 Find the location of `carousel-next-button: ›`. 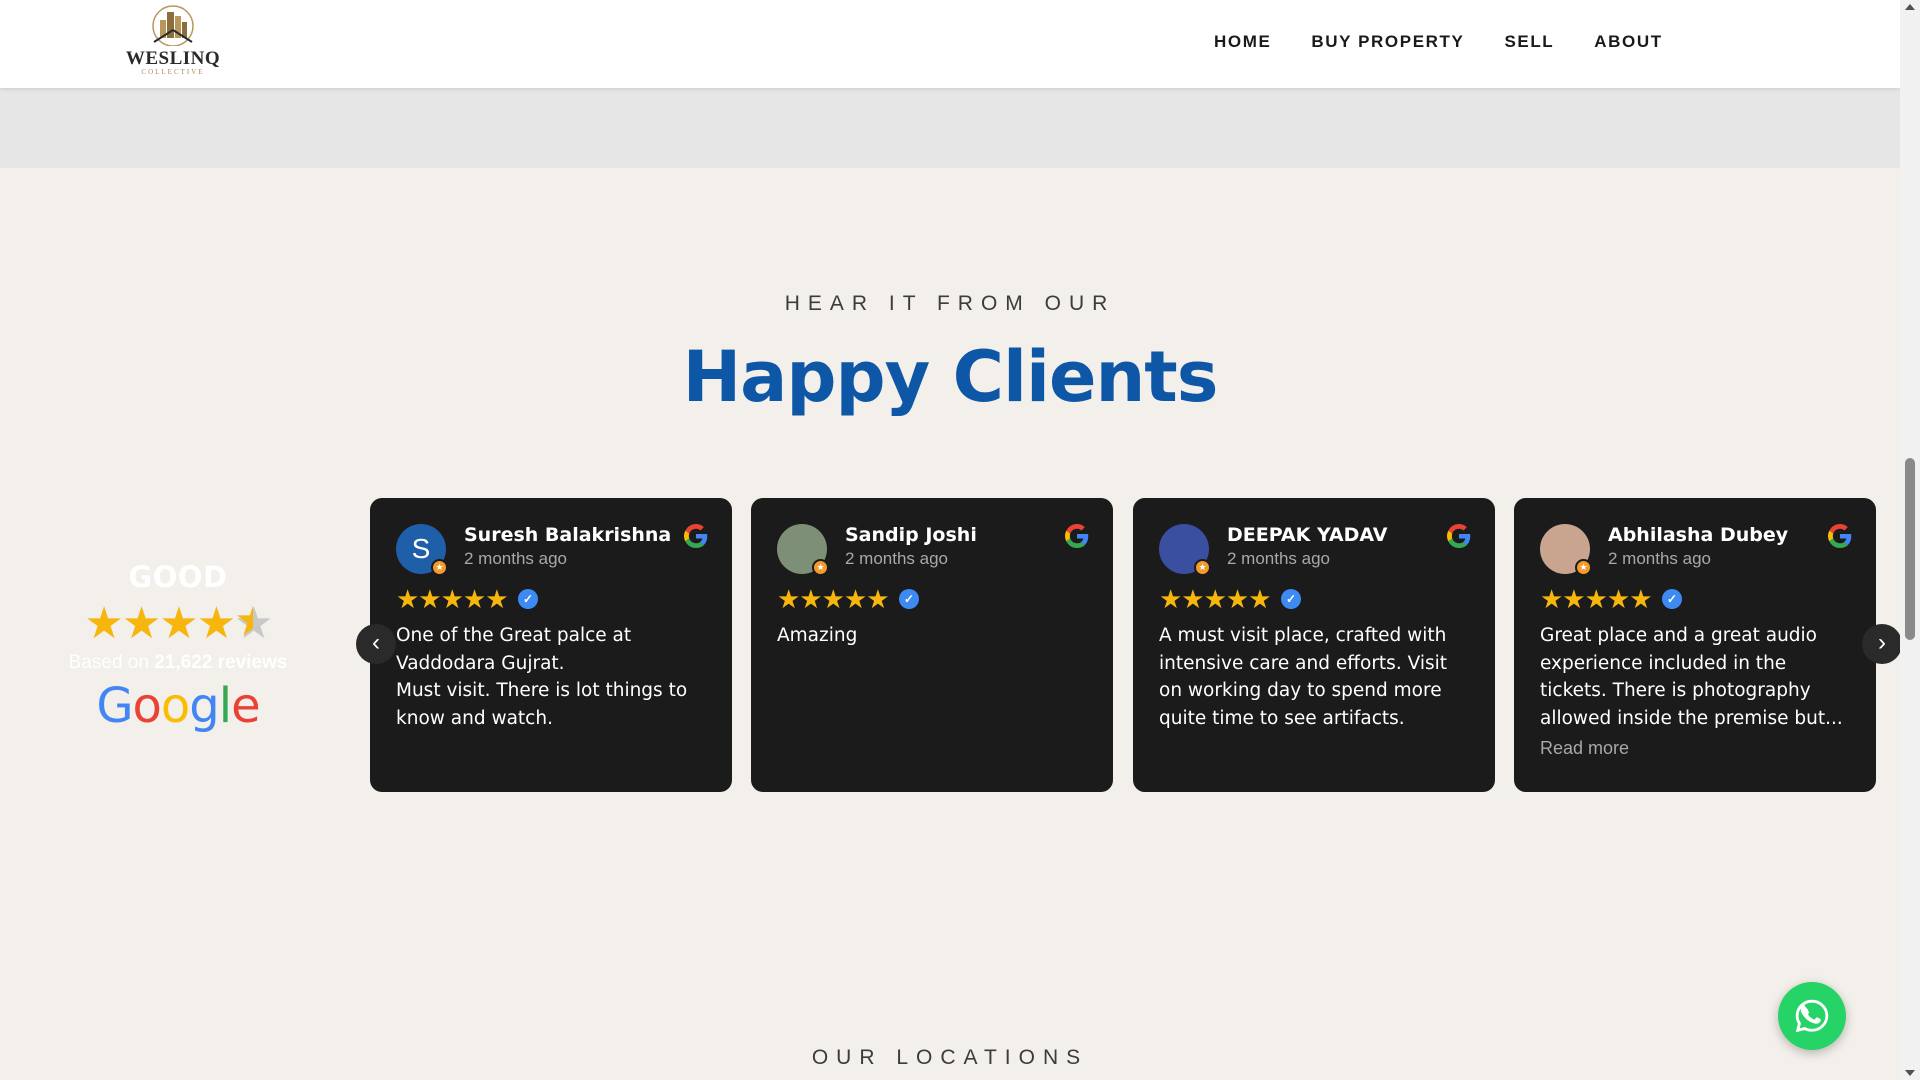

carousel-next-button: › is located at coordinates (1882, 644).